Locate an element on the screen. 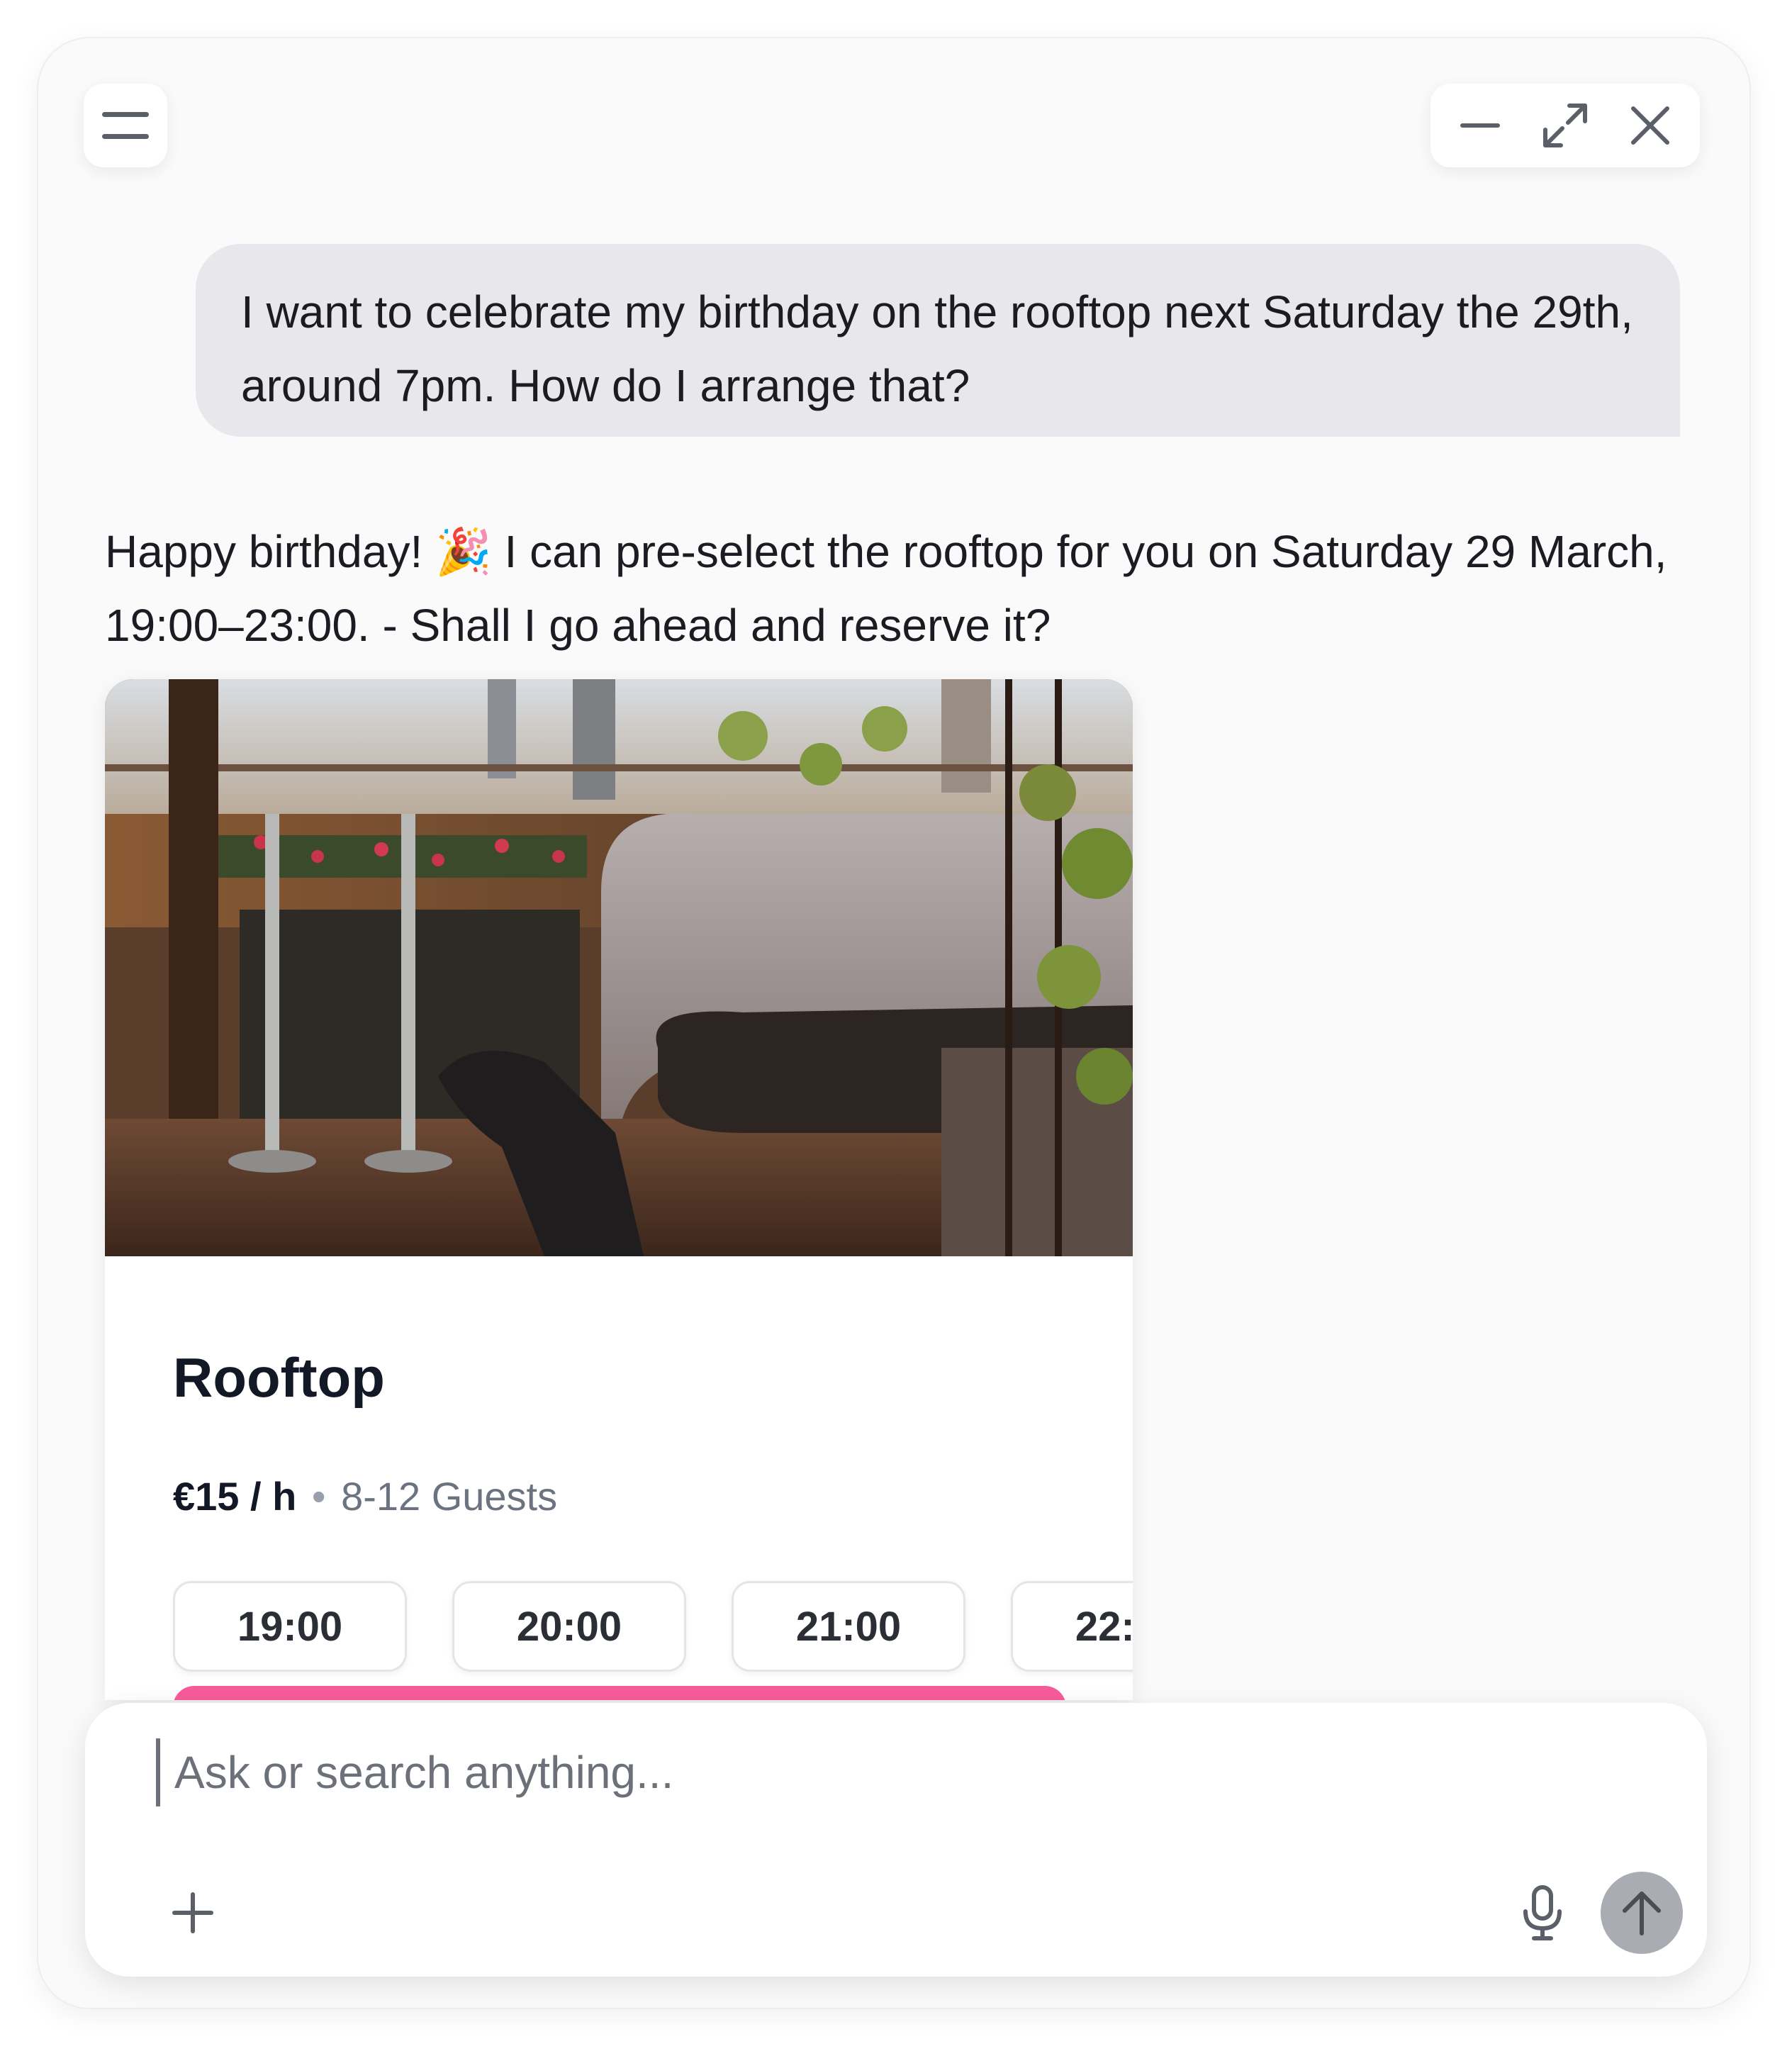  hamburger-menu-icon is located at coordinates (125, 126).